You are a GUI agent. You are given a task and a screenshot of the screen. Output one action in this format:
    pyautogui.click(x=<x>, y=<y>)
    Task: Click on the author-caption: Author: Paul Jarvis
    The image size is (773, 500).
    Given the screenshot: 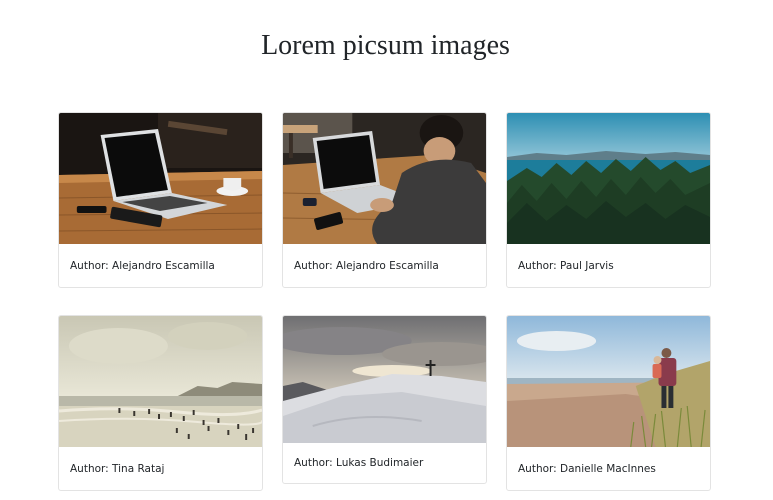 What is the action you would take?
    pyautogui.click(x=566, y=265)
    